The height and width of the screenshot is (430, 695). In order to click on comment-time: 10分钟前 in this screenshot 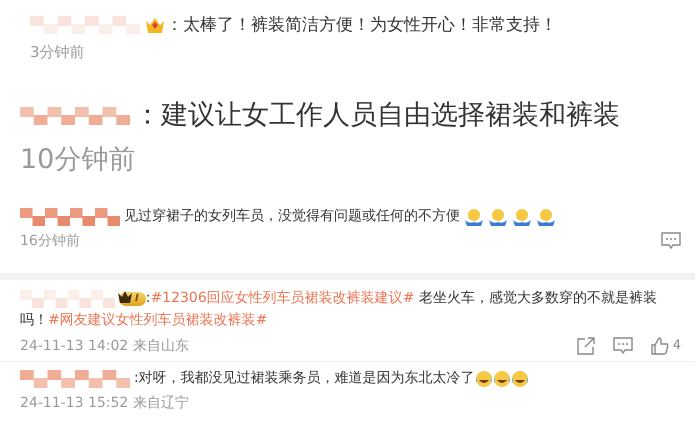, I will do `click(78, 159)`.